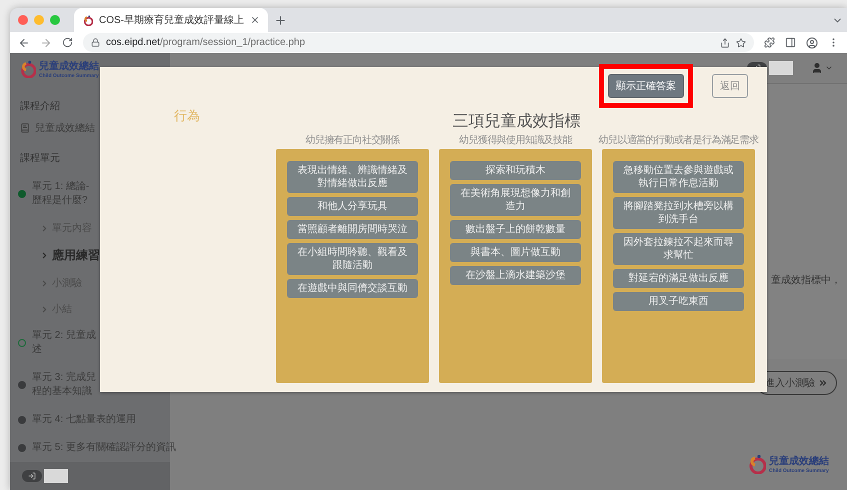  What do you see at coordinates (517, 122) in the screenshot?
I see `modal-title: 三項兒童成效指標` at bounding box center [517, 122].